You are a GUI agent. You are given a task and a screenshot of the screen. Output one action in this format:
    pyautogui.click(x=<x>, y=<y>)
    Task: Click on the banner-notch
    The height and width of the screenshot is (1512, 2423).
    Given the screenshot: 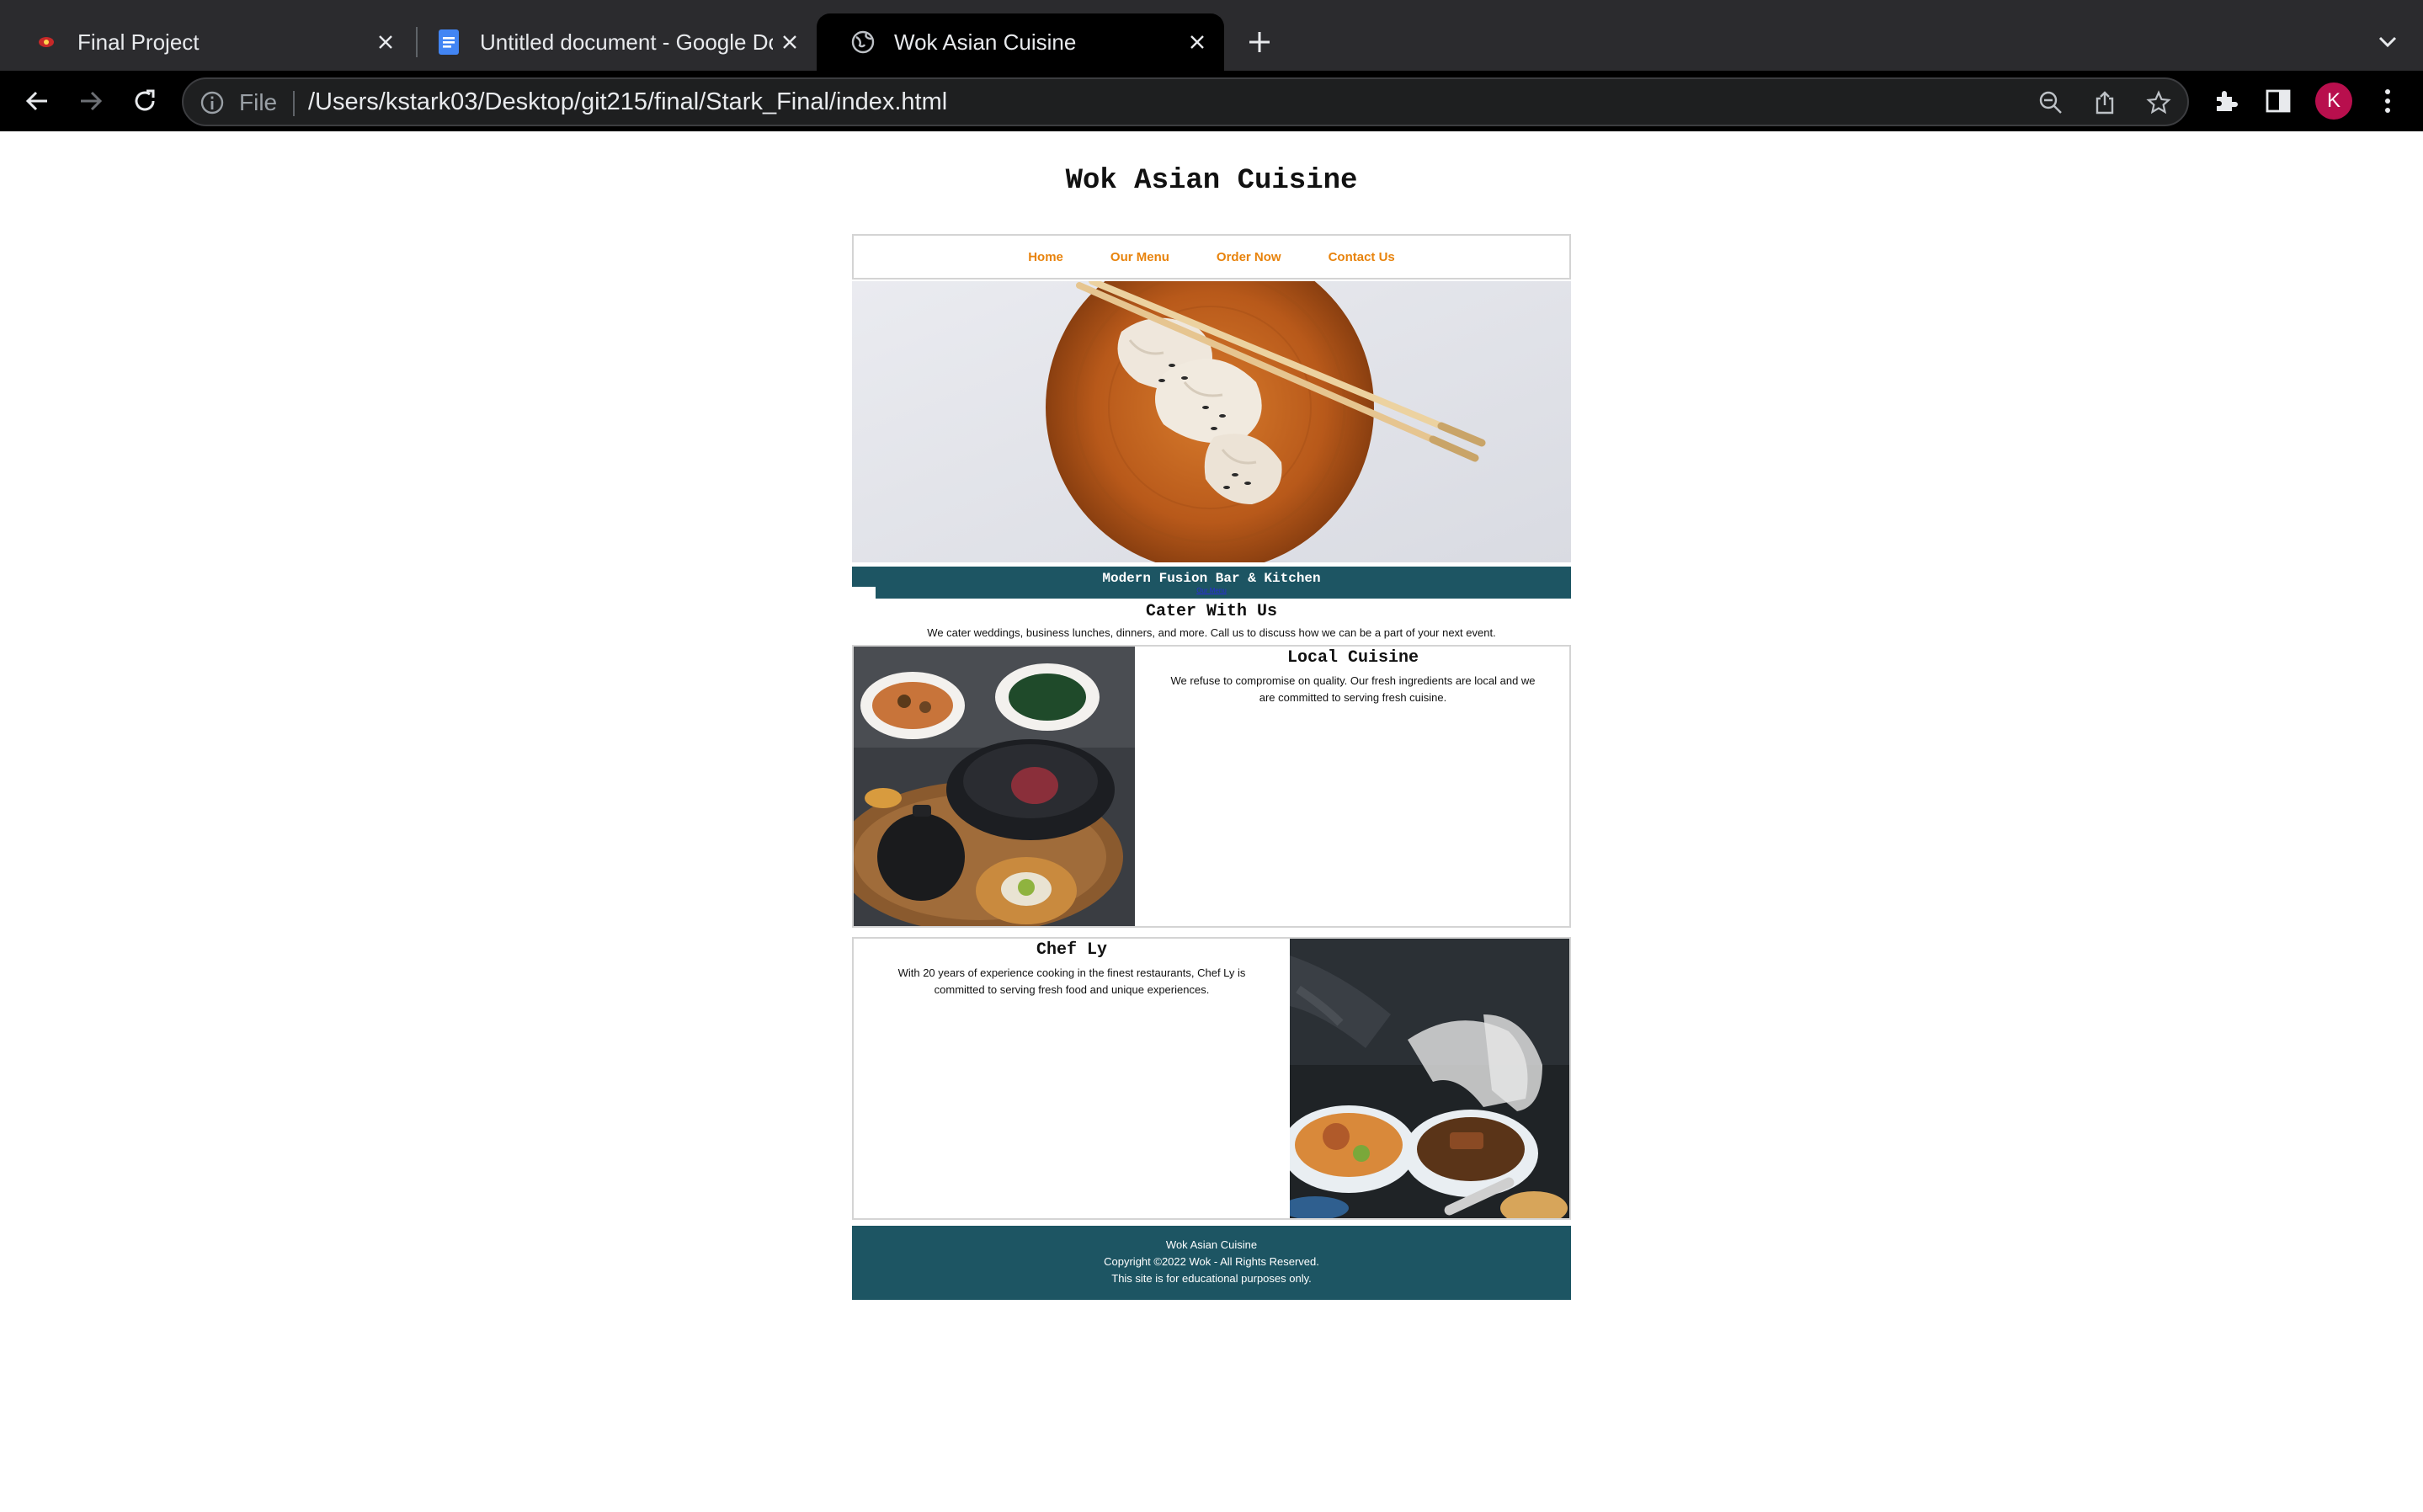 What is the action you would take?
    pyautogui.click(x=864, y=593)
    